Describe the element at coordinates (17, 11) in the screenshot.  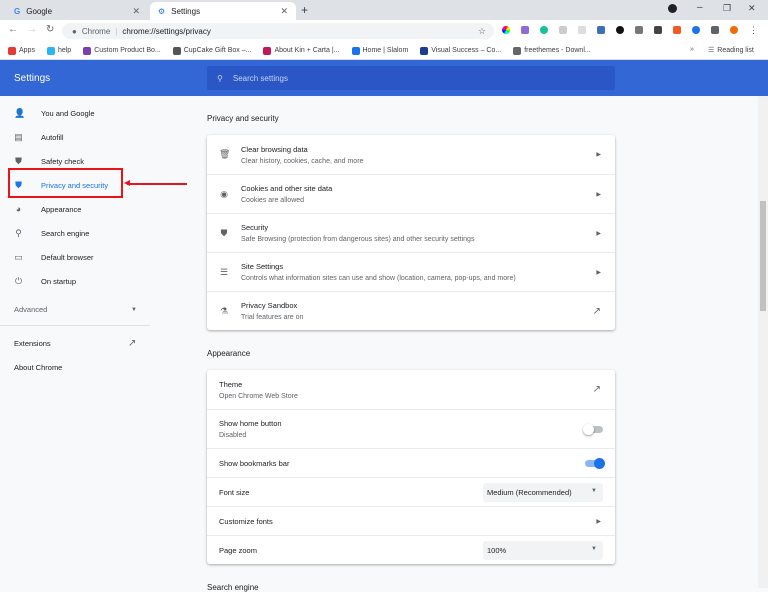
I see `google-icon: G` at that location.